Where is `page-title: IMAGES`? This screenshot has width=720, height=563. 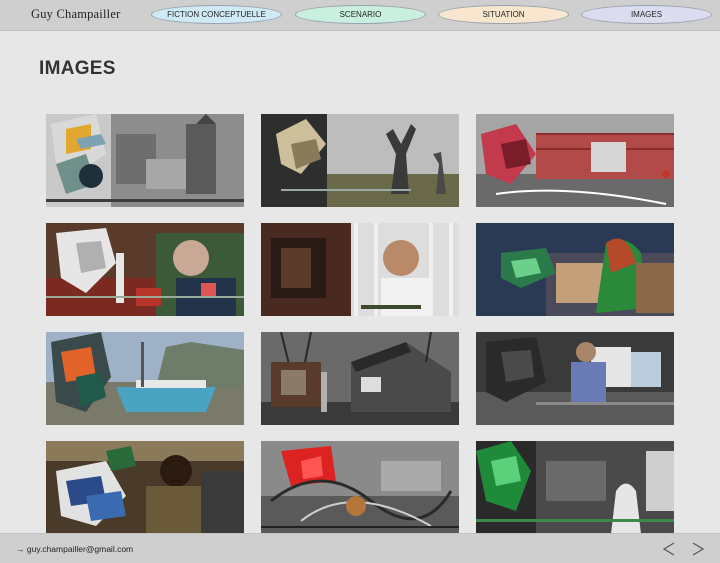
page-title: IMAGES is located at coordinates (77, 68).